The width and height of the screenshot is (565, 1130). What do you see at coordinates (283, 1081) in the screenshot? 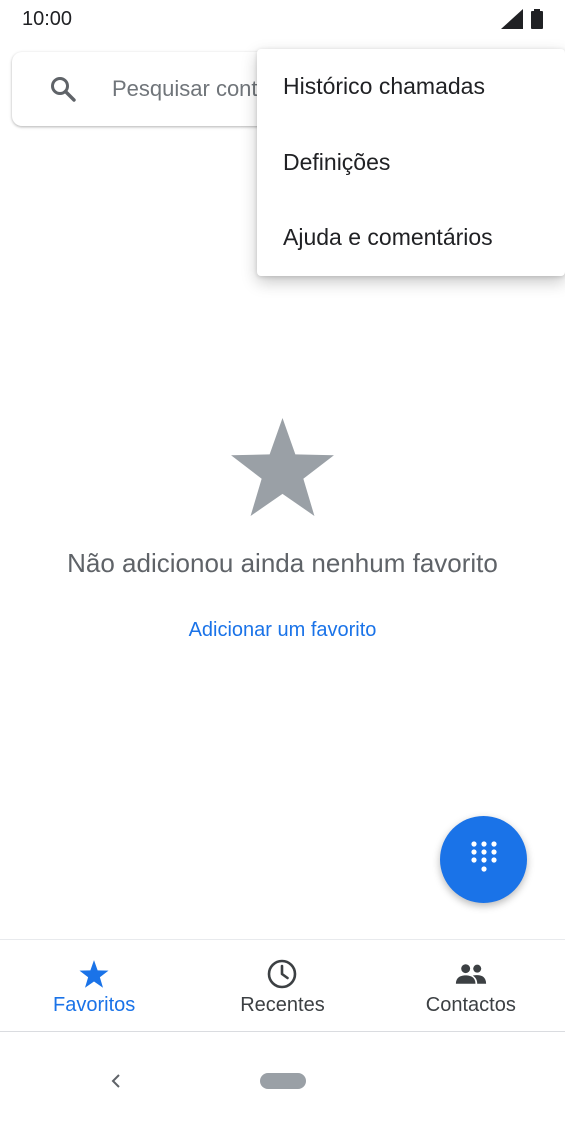
I see `home-pill-button` at bounding box center [283, 1081].